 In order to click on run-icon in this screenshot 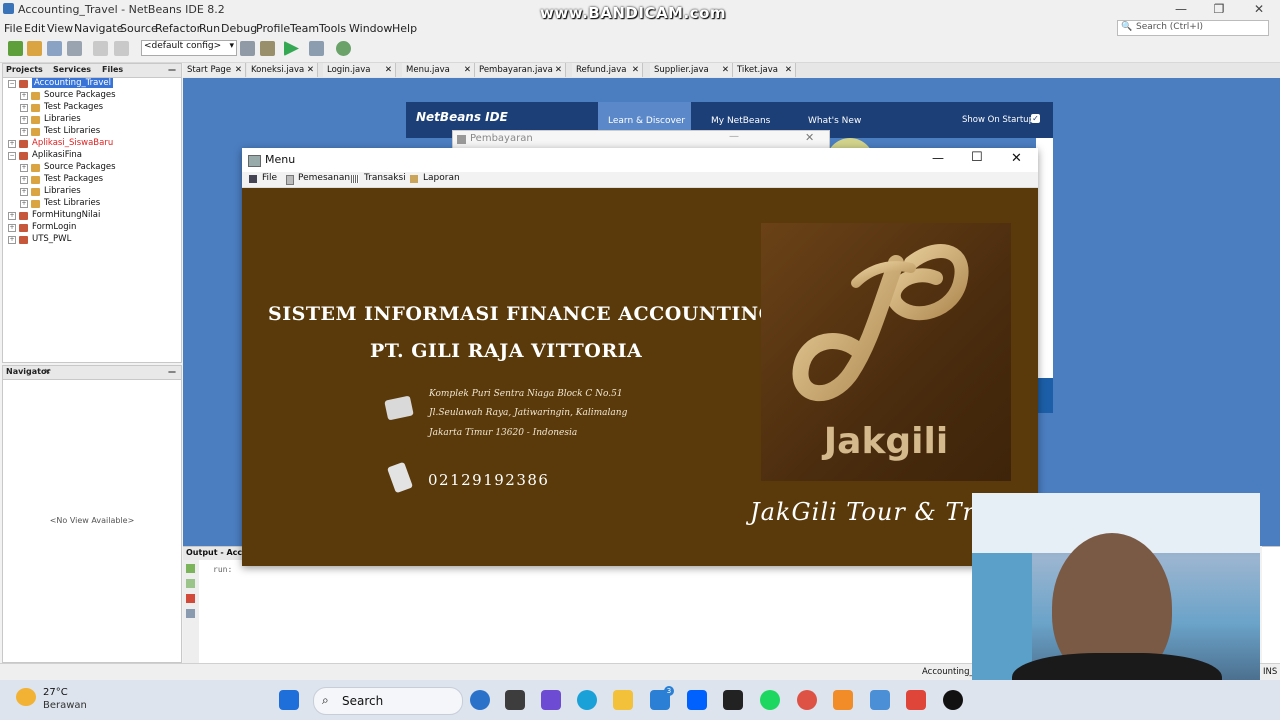, I will do `click(291, 48)`.